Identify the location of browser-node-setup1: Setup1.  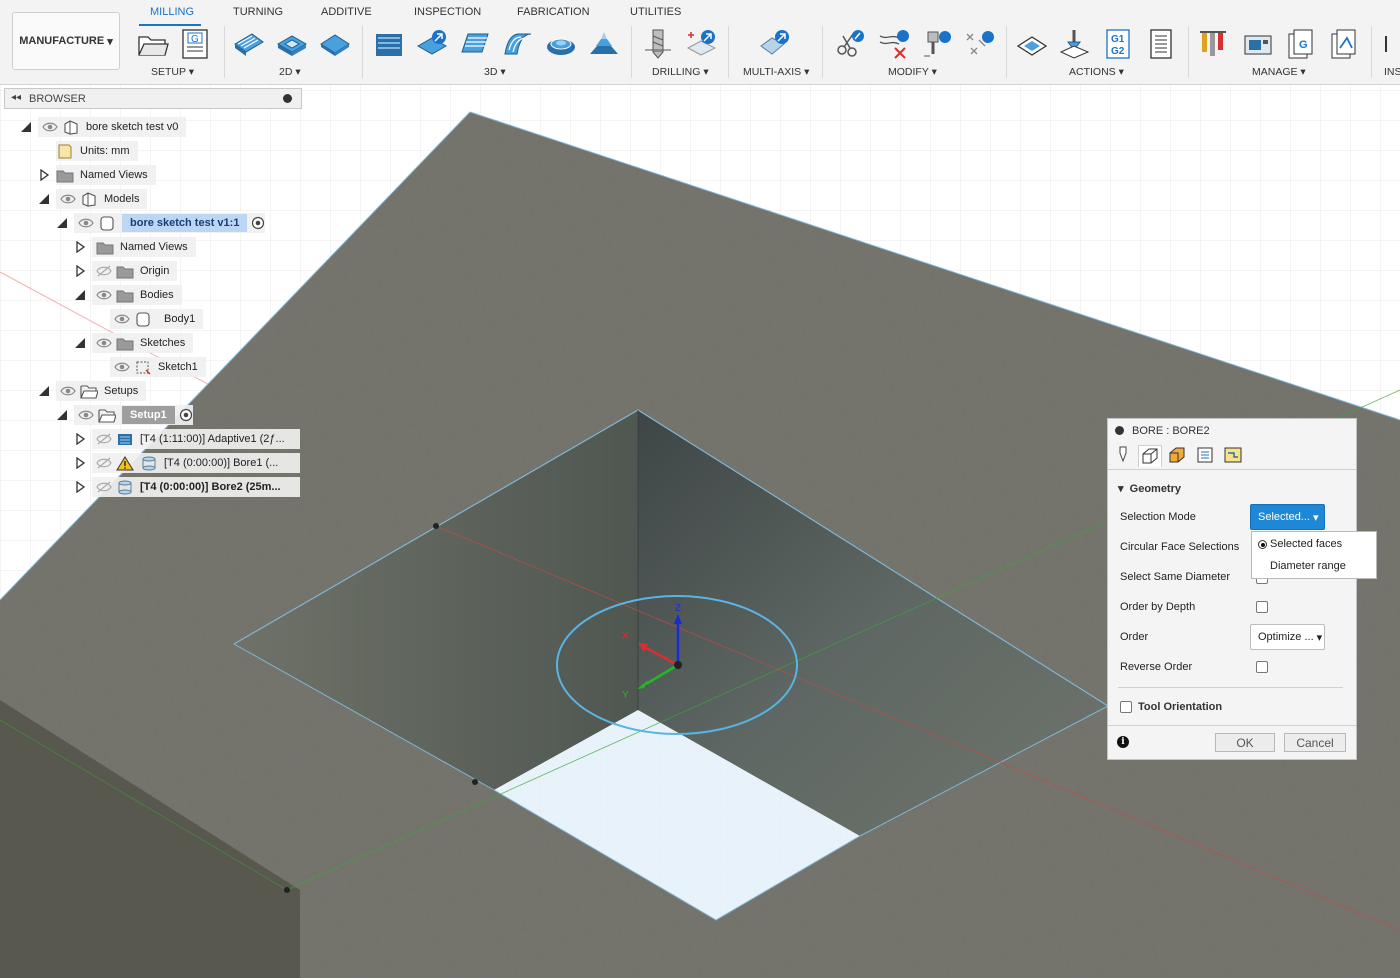
(150, 415).